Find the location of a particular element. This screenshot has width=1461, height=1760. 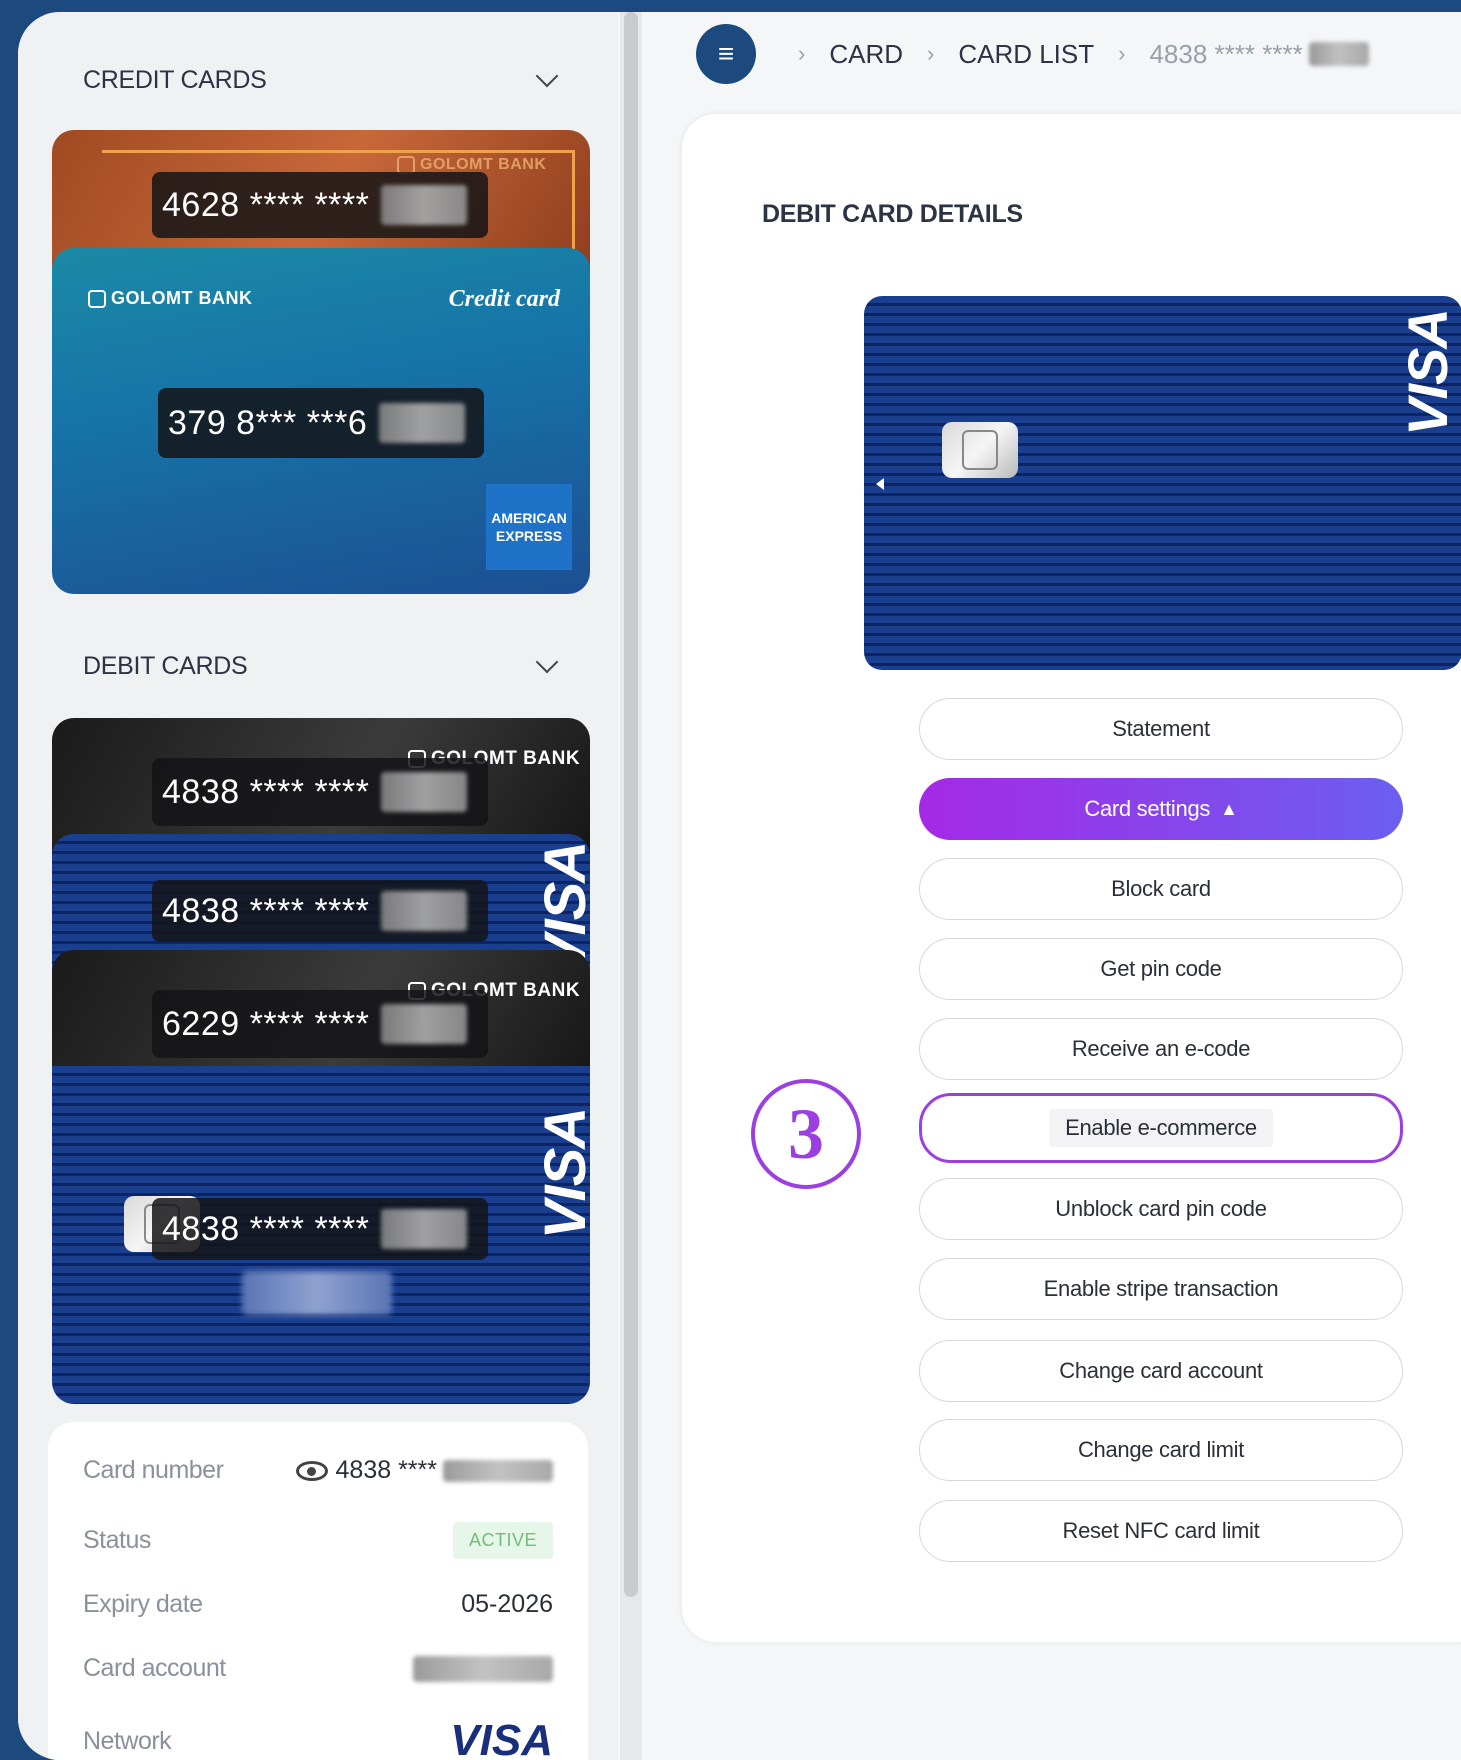

scrollbar-thumb is located at coordinates (631, 804).